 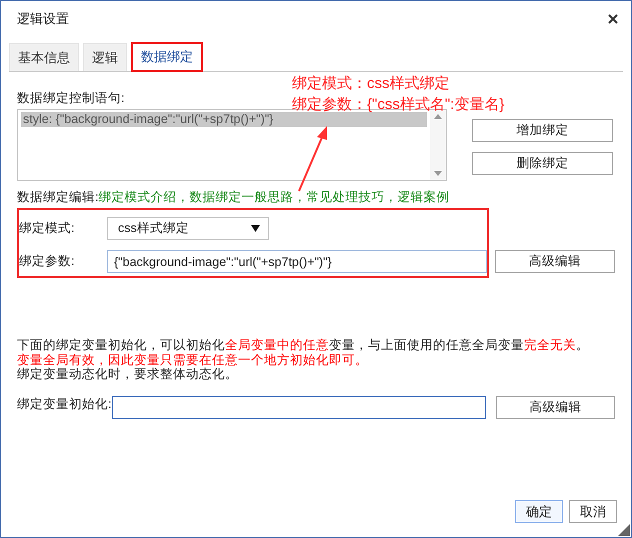 I want to click on statement-item: style: {"background-image":"url("+sp7tp()+")"}, so click(x=224, y=119).